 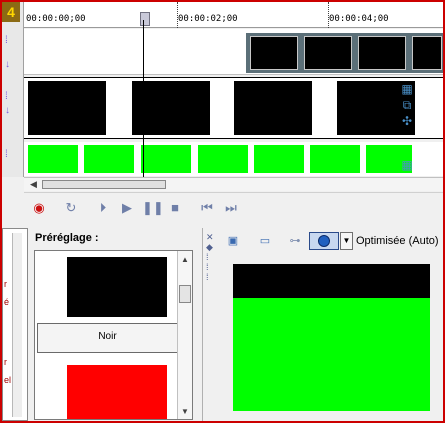 What do you see at coordinates (233, 184) in the screenshot?
I see `timeline-scrollbar: ◀` at bounding box center [233, 184].